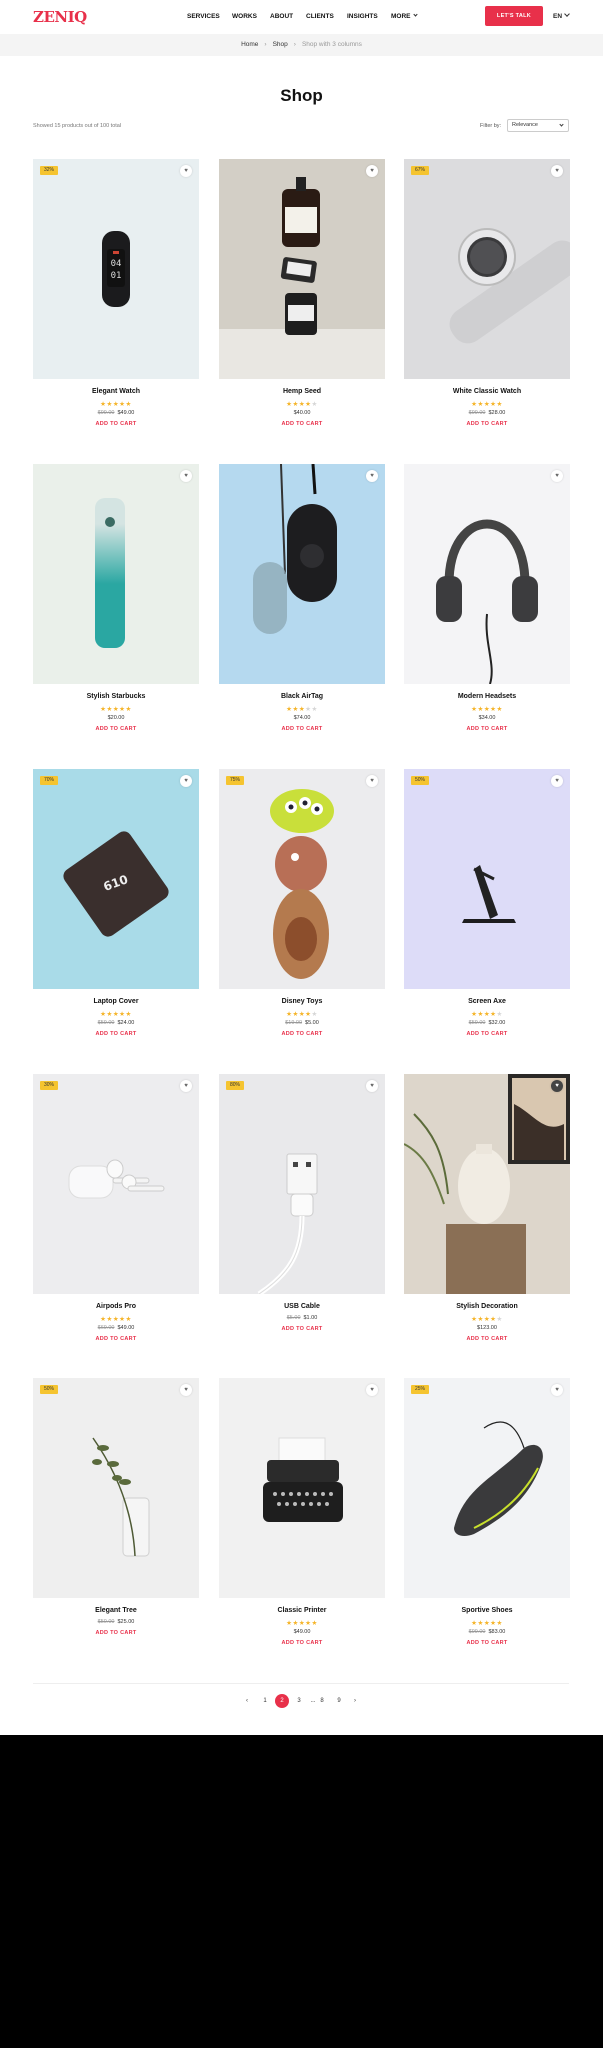 The height and width of the screenshot is (2048, 603). Describe the element at coordinates (302, 1001) in the screenshot. I see `product-name: Disney Toys` at that location.